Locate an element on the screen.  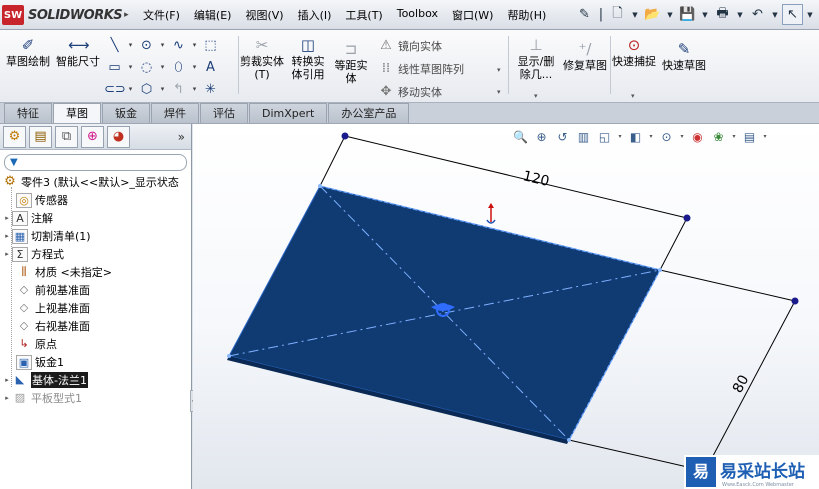
smart-dimension-button: ⟷ 智能尺寸 is located at coordinates (78, 52).